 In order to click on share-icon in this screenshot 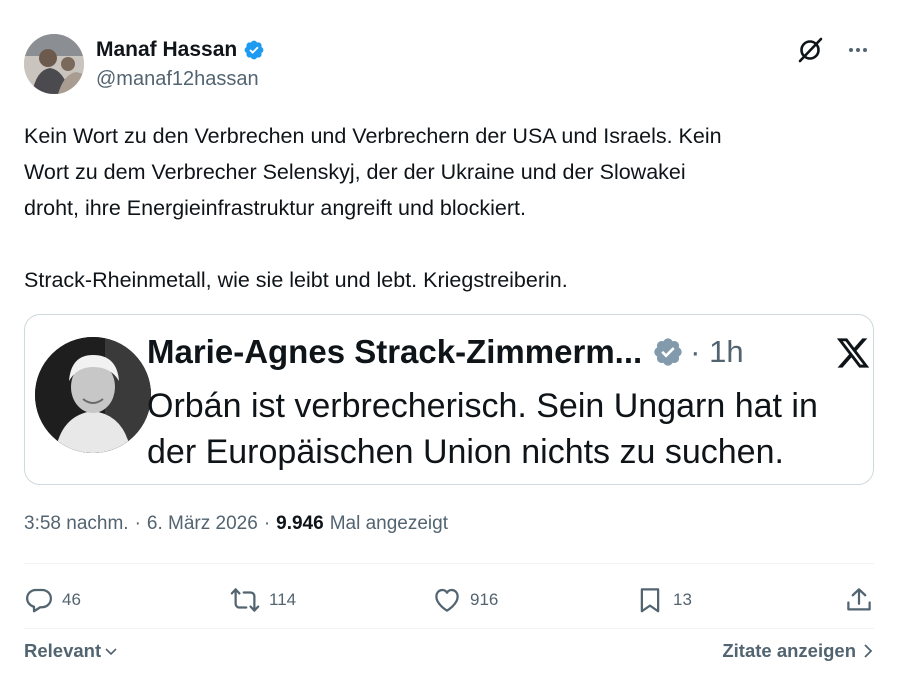, I will do `click(859, 599)`.